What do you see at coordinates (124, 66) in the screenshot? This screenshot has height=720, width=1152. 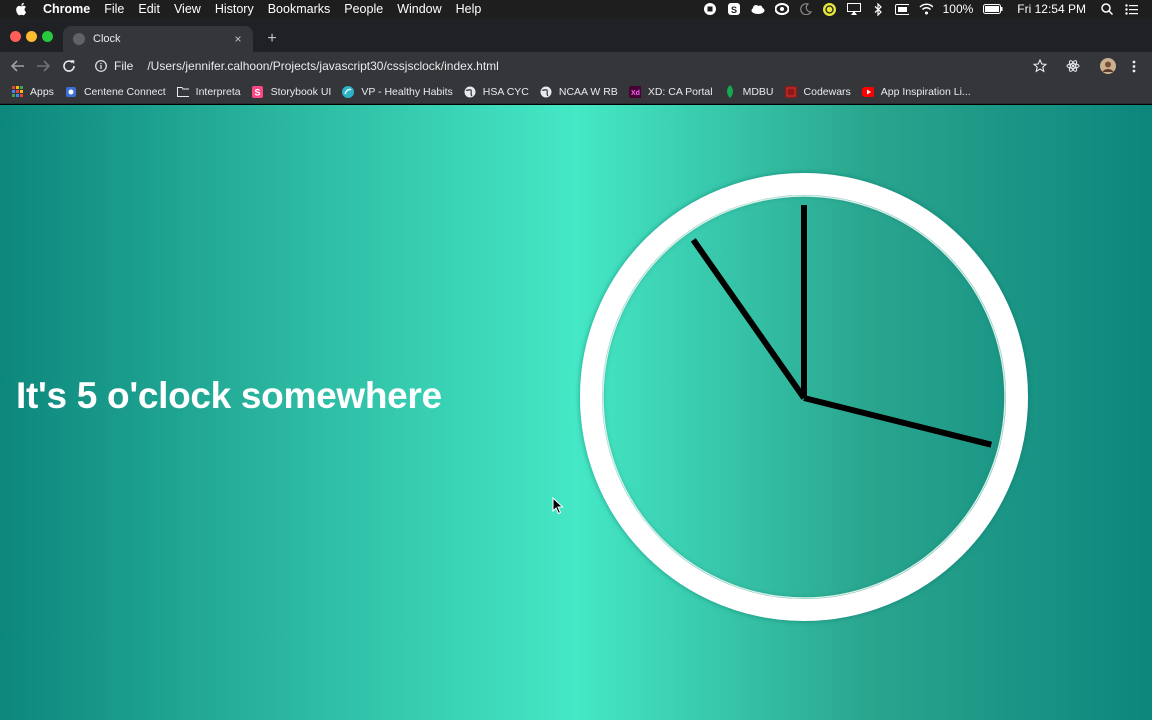 I see `url-scheme: File` at bounding box center [124, 66].